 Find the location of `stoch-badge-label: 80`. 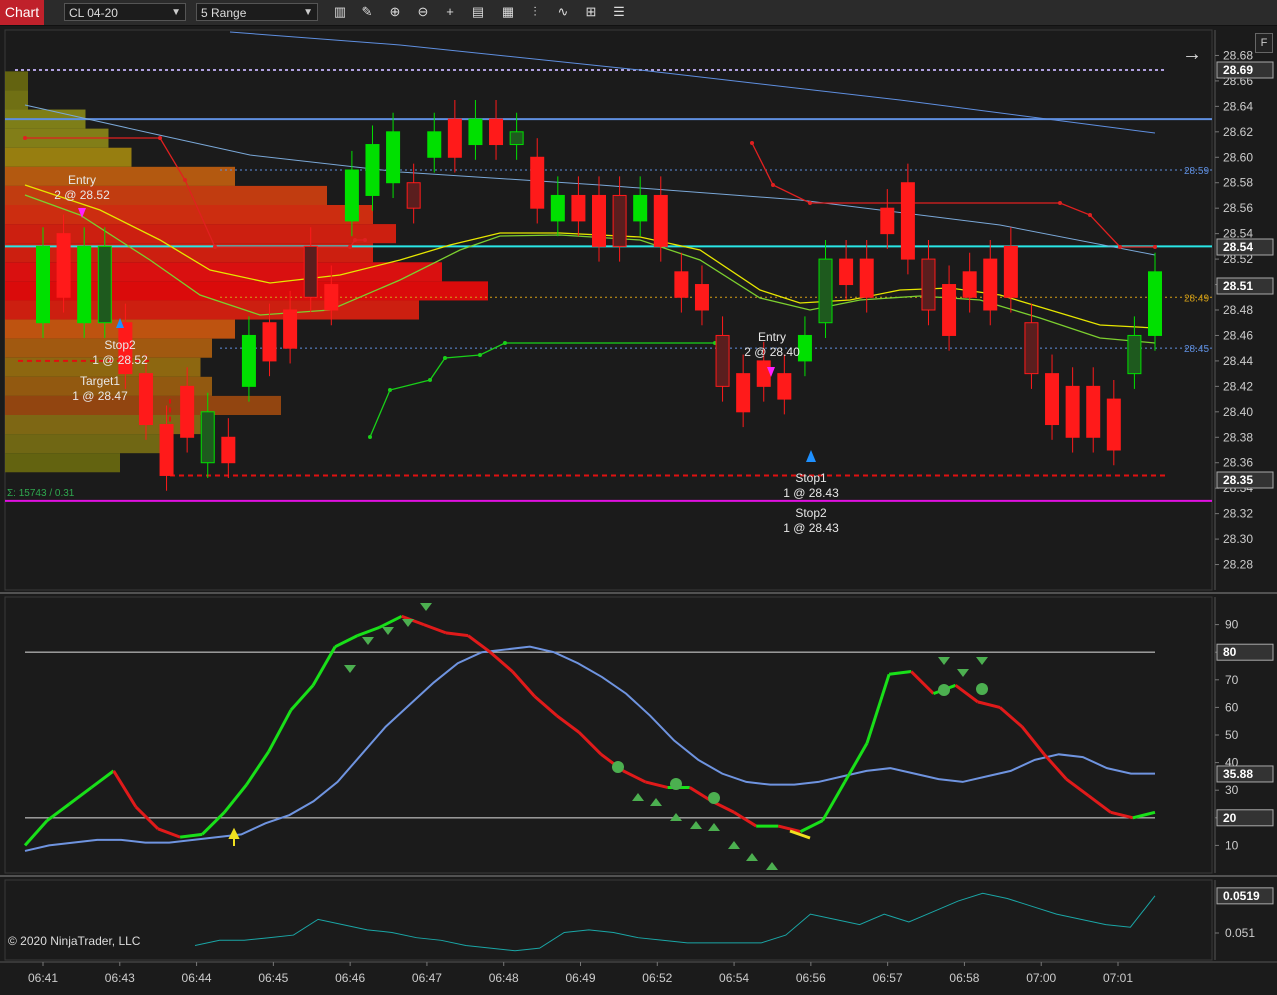

stoch-badge-label: 80 is located at coordinates (1230, 652).